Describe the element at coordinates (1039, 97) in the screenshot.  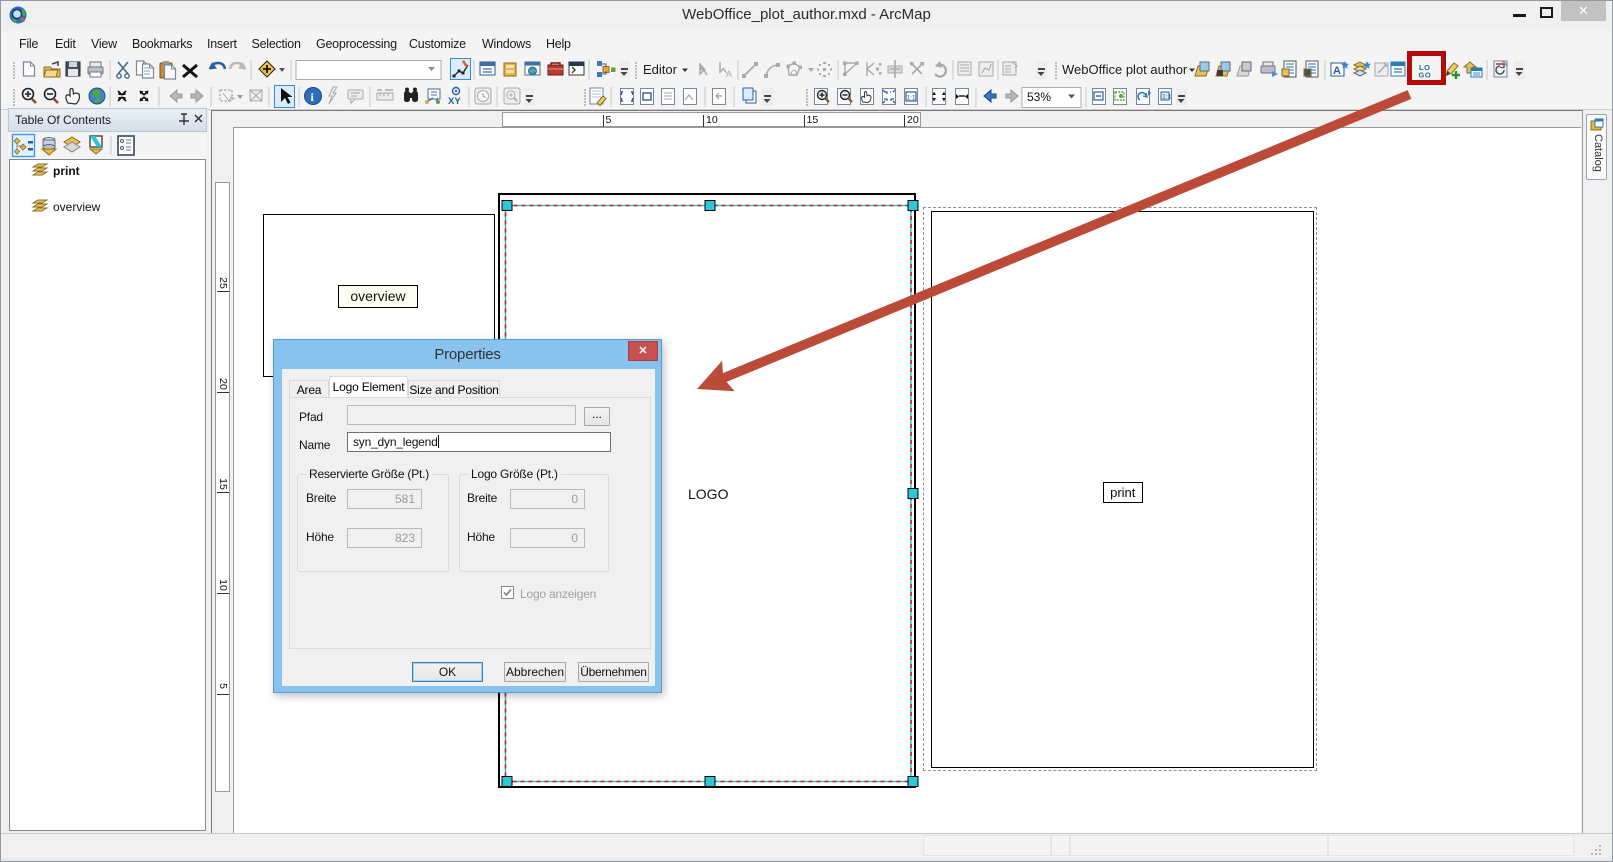
I see `svg-text: 53%` at that location.